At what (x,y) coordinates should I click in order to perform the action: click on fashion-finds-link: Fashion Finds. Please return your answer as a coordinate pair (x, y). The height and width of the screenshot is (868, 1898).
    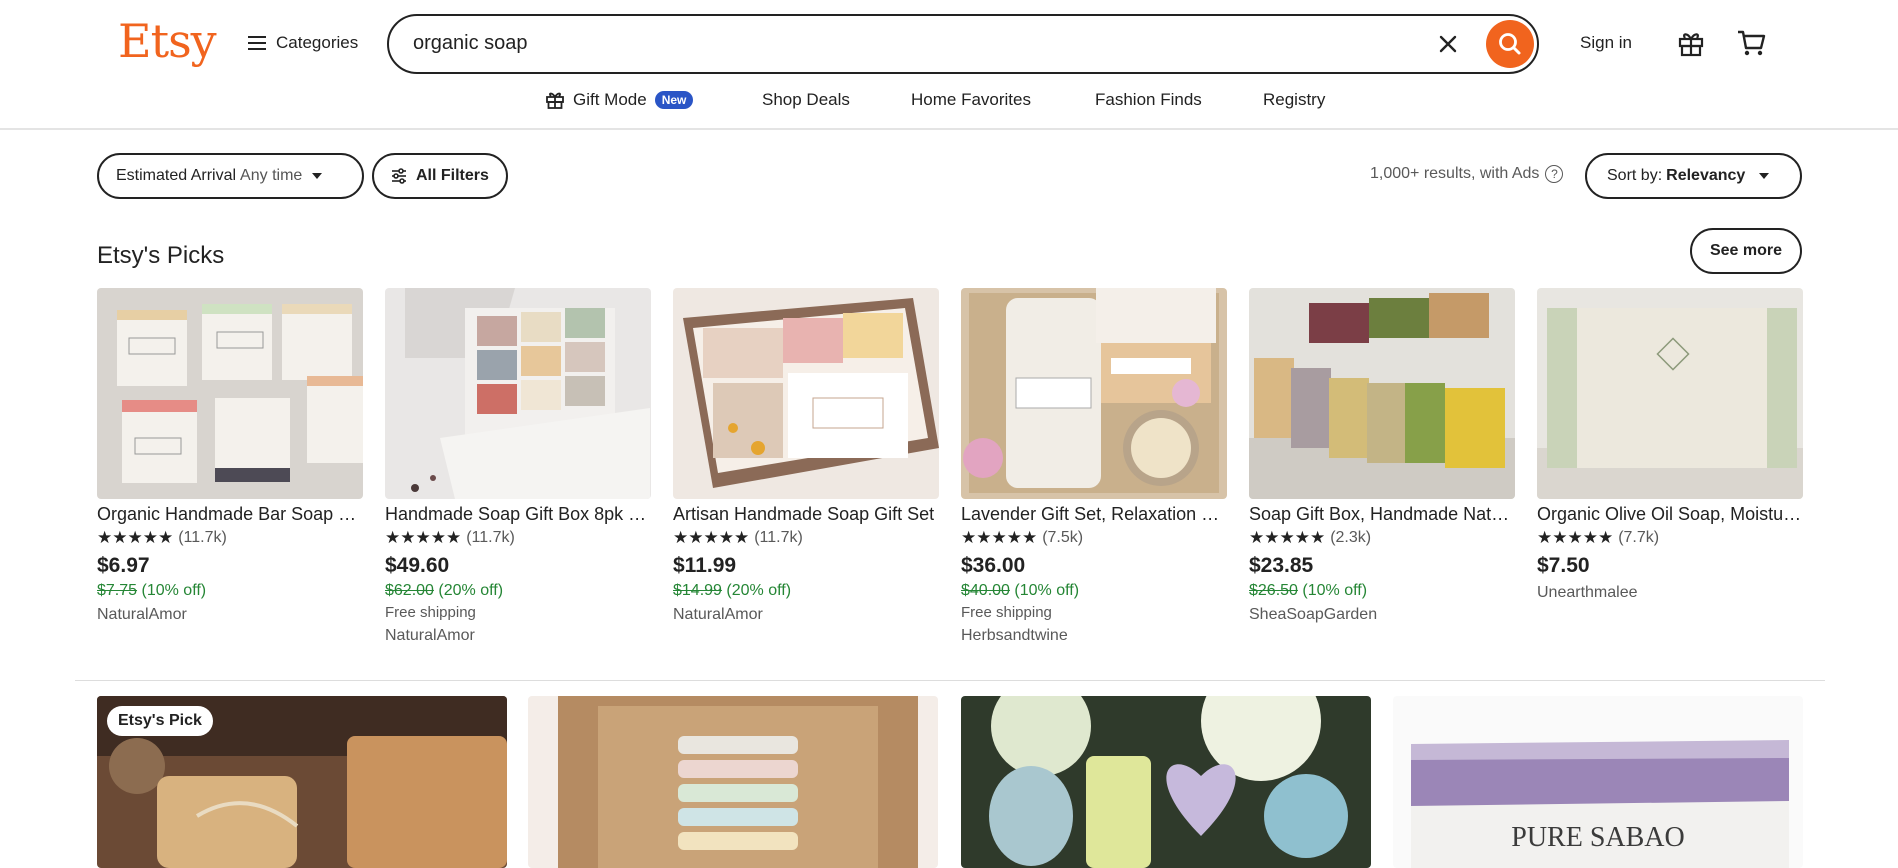
    Looking at the image, I should click on (1148, 100).